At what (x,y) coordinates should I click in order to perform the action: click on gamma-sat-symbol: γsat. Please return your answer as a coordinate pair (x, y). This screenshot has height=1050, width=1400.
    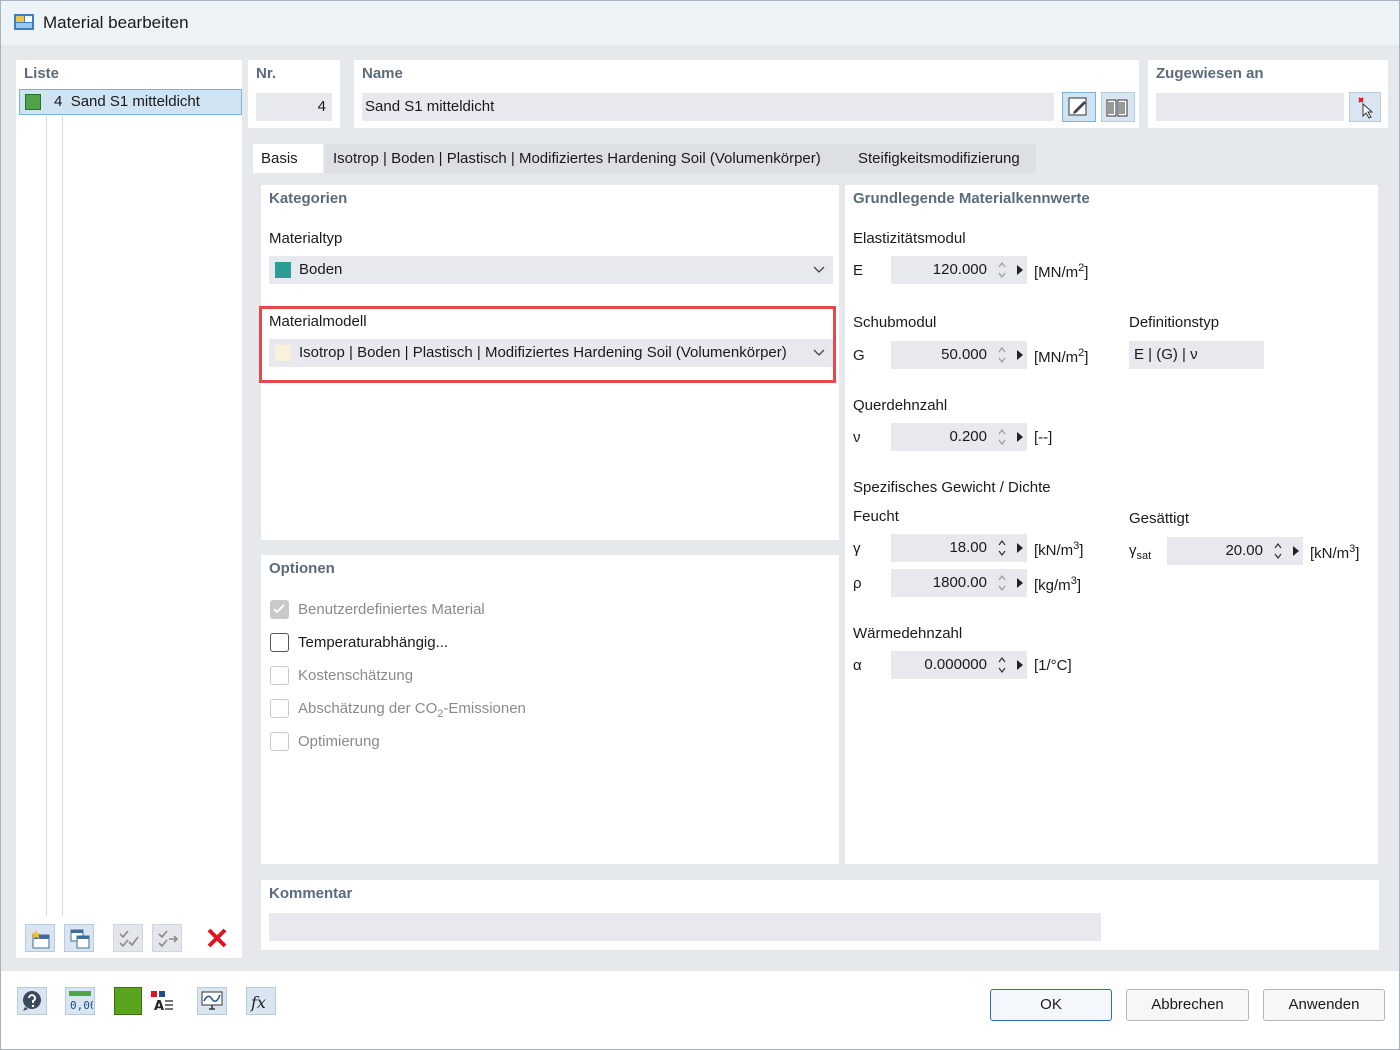
    Looking at the image, I should click on (1140, 552).